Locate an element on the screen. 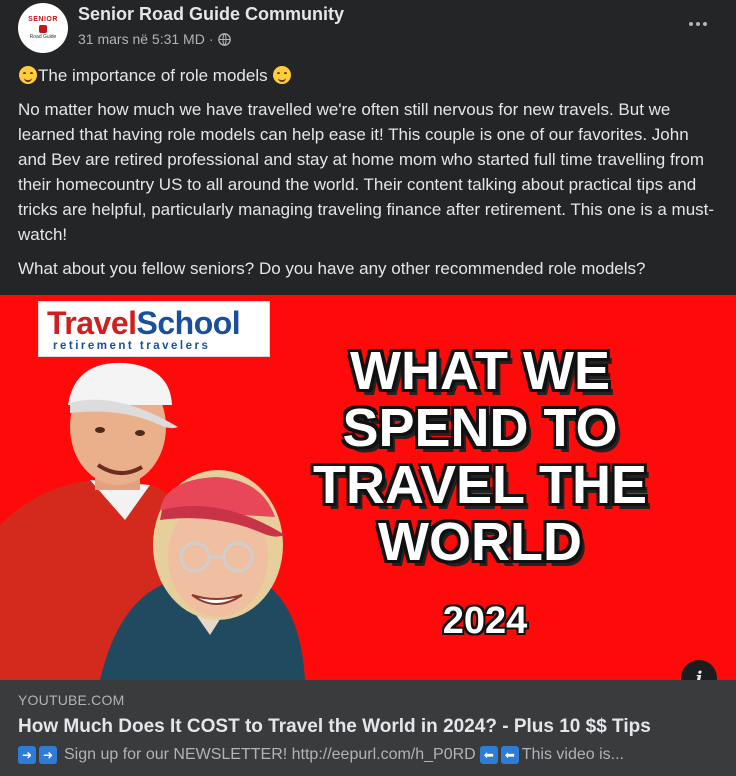 The height and width of the screenshot is (776, 736). post-title: The importance of role models is located at coordinates (153, 75).